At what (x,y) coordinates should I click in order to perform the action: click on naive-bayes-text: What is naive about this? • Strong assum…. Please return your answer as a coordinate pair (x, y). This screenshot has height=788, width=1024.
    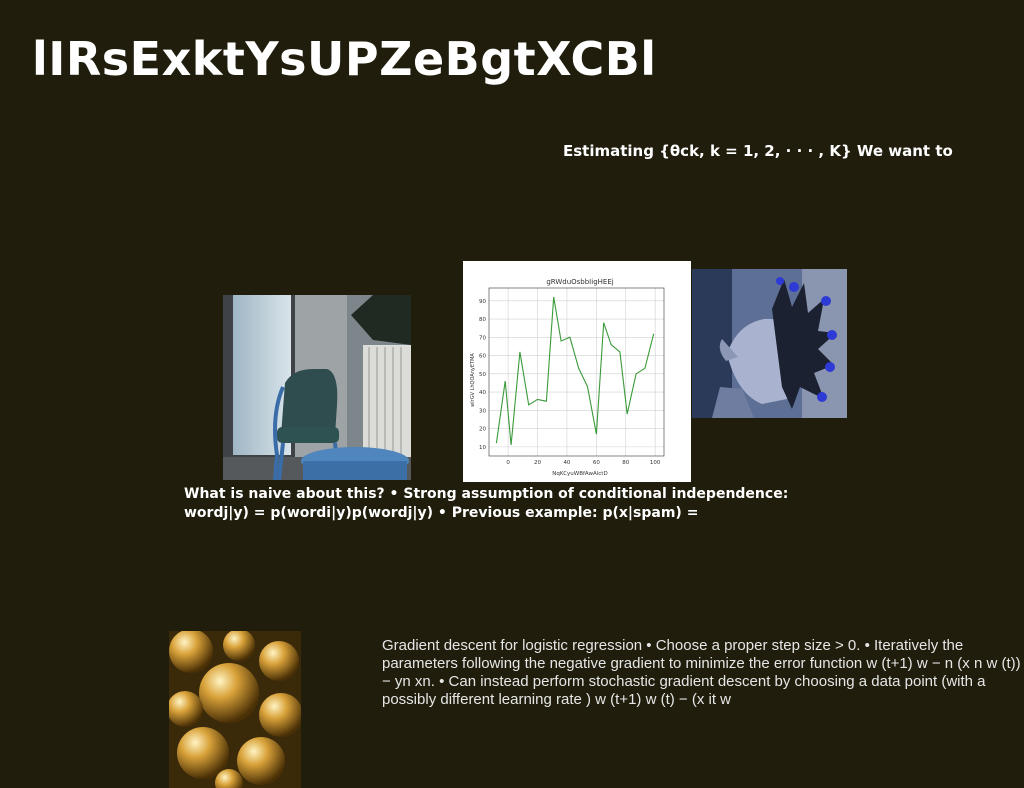
    Looking at the image, I should click on (486, 503).